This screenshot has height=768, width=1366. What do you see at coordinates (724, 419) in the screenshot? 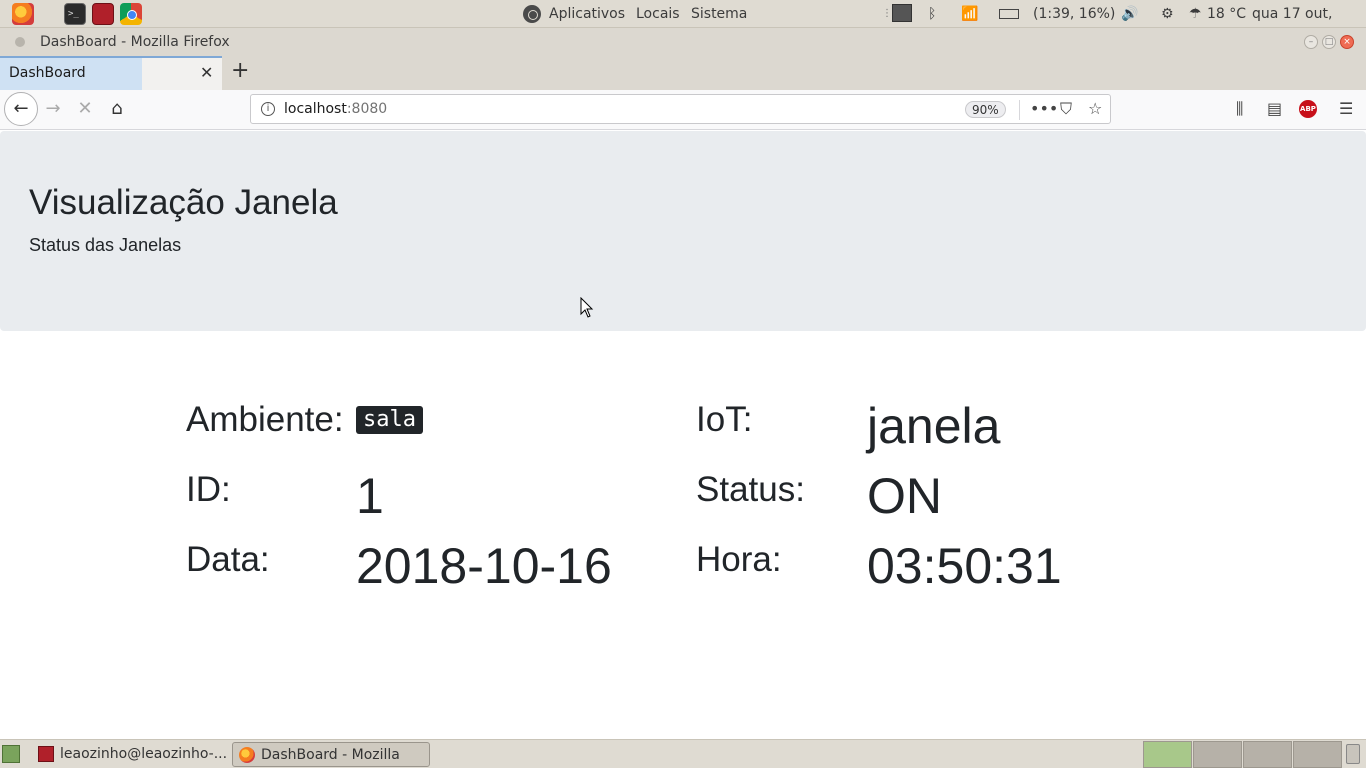
I see `iot-label: IoT:` at bounding box center [724, 419].